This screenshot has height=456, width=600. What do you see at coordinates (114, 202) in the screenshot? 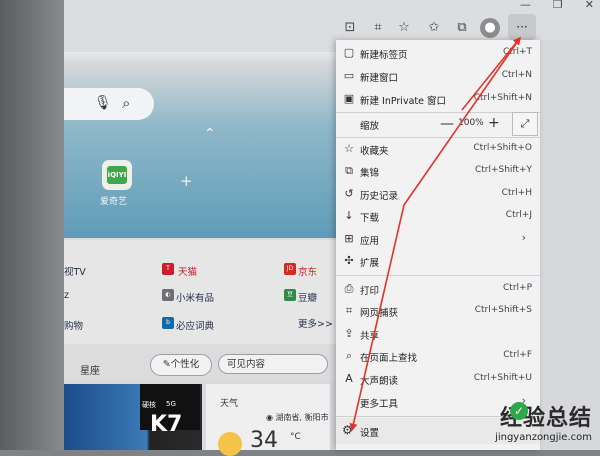
I see `quick-link-label: 爱奇艺` at bounding box center [114, 202].